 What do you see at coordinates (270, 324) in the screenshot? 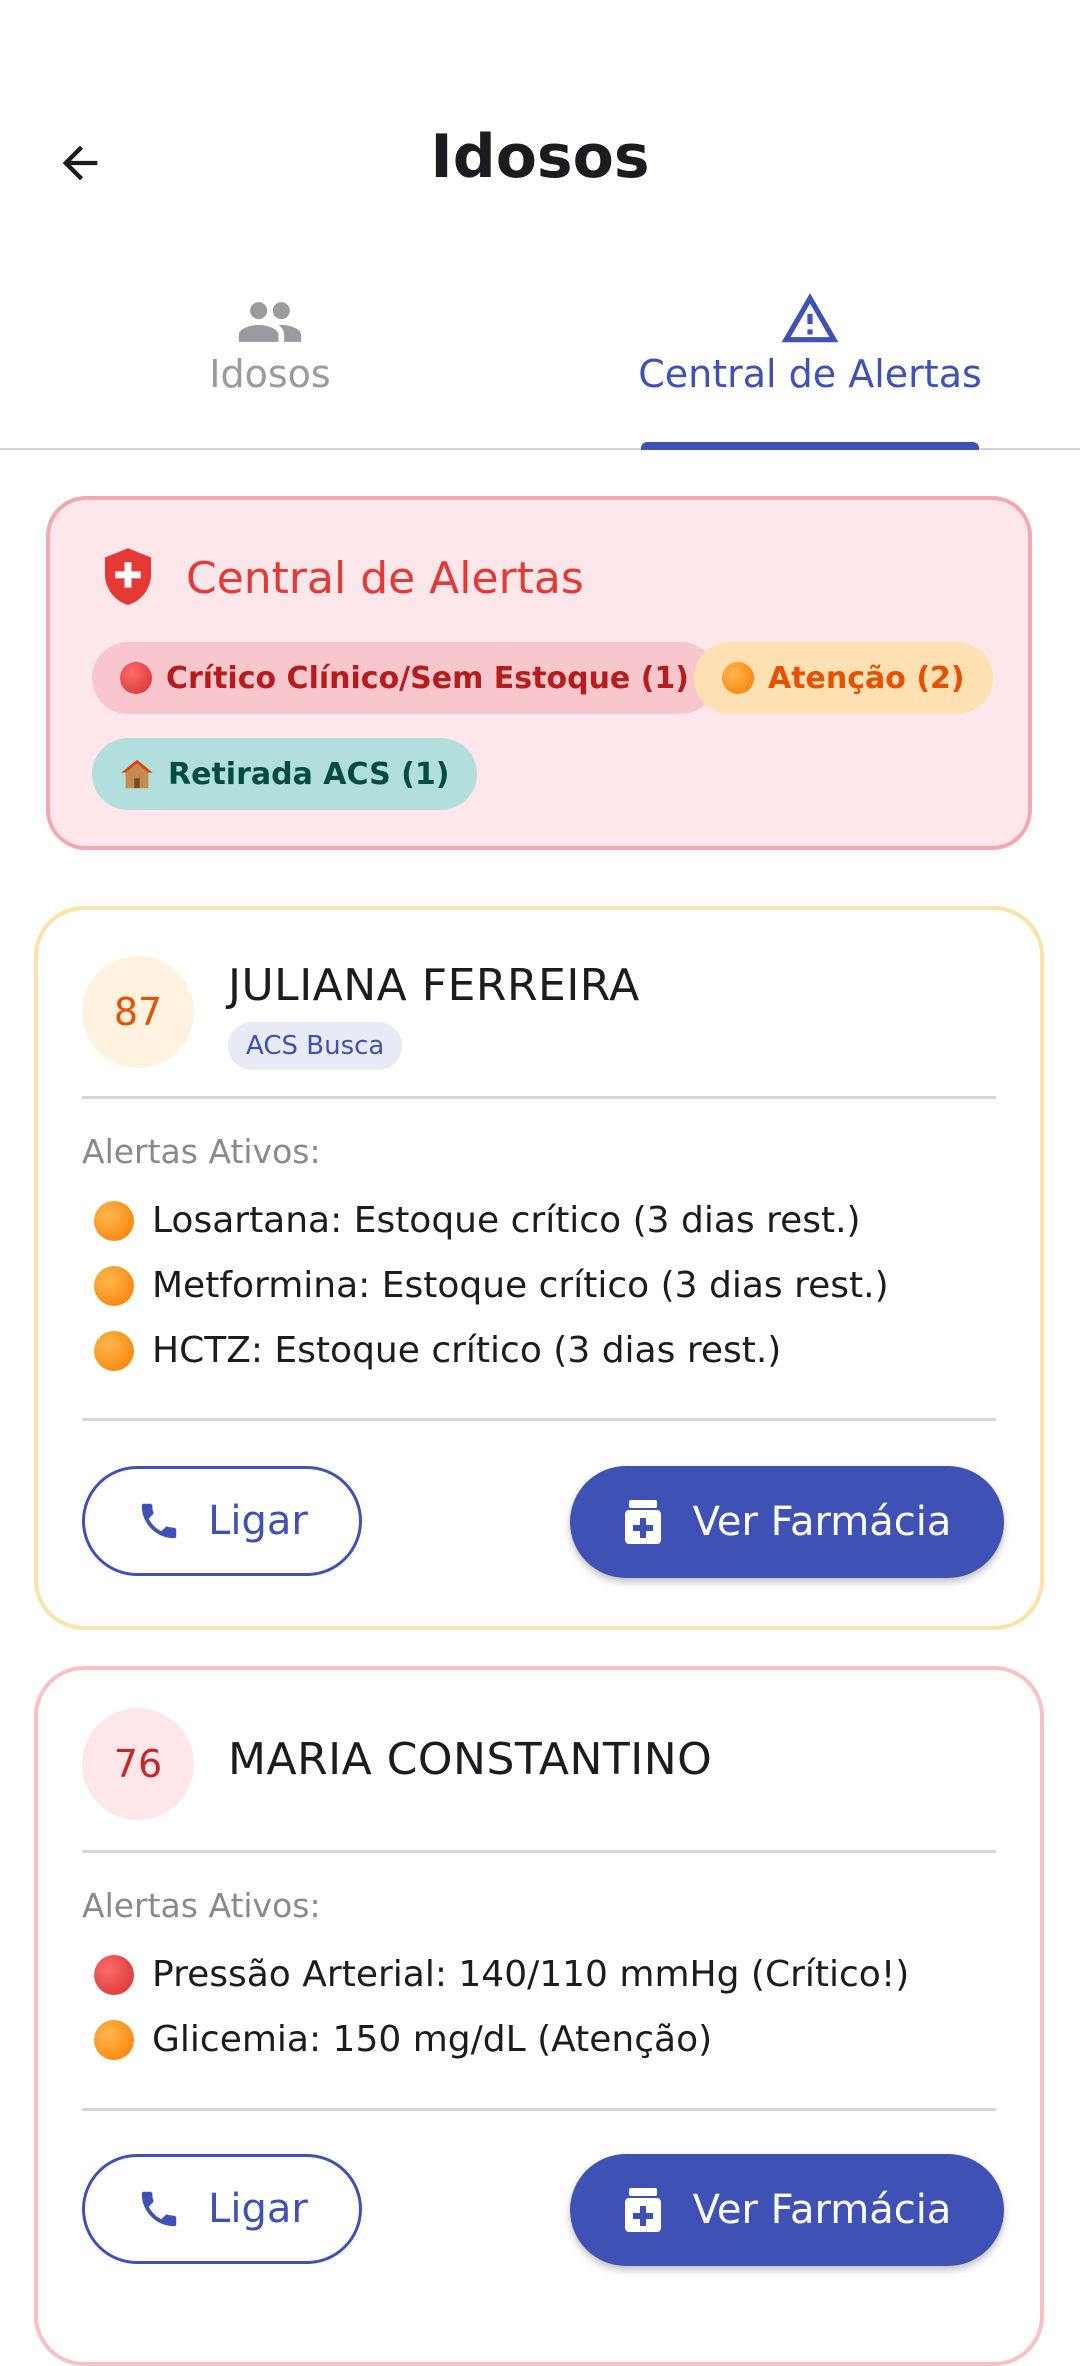
I see `people-icon` at bounding box center [270, 324].